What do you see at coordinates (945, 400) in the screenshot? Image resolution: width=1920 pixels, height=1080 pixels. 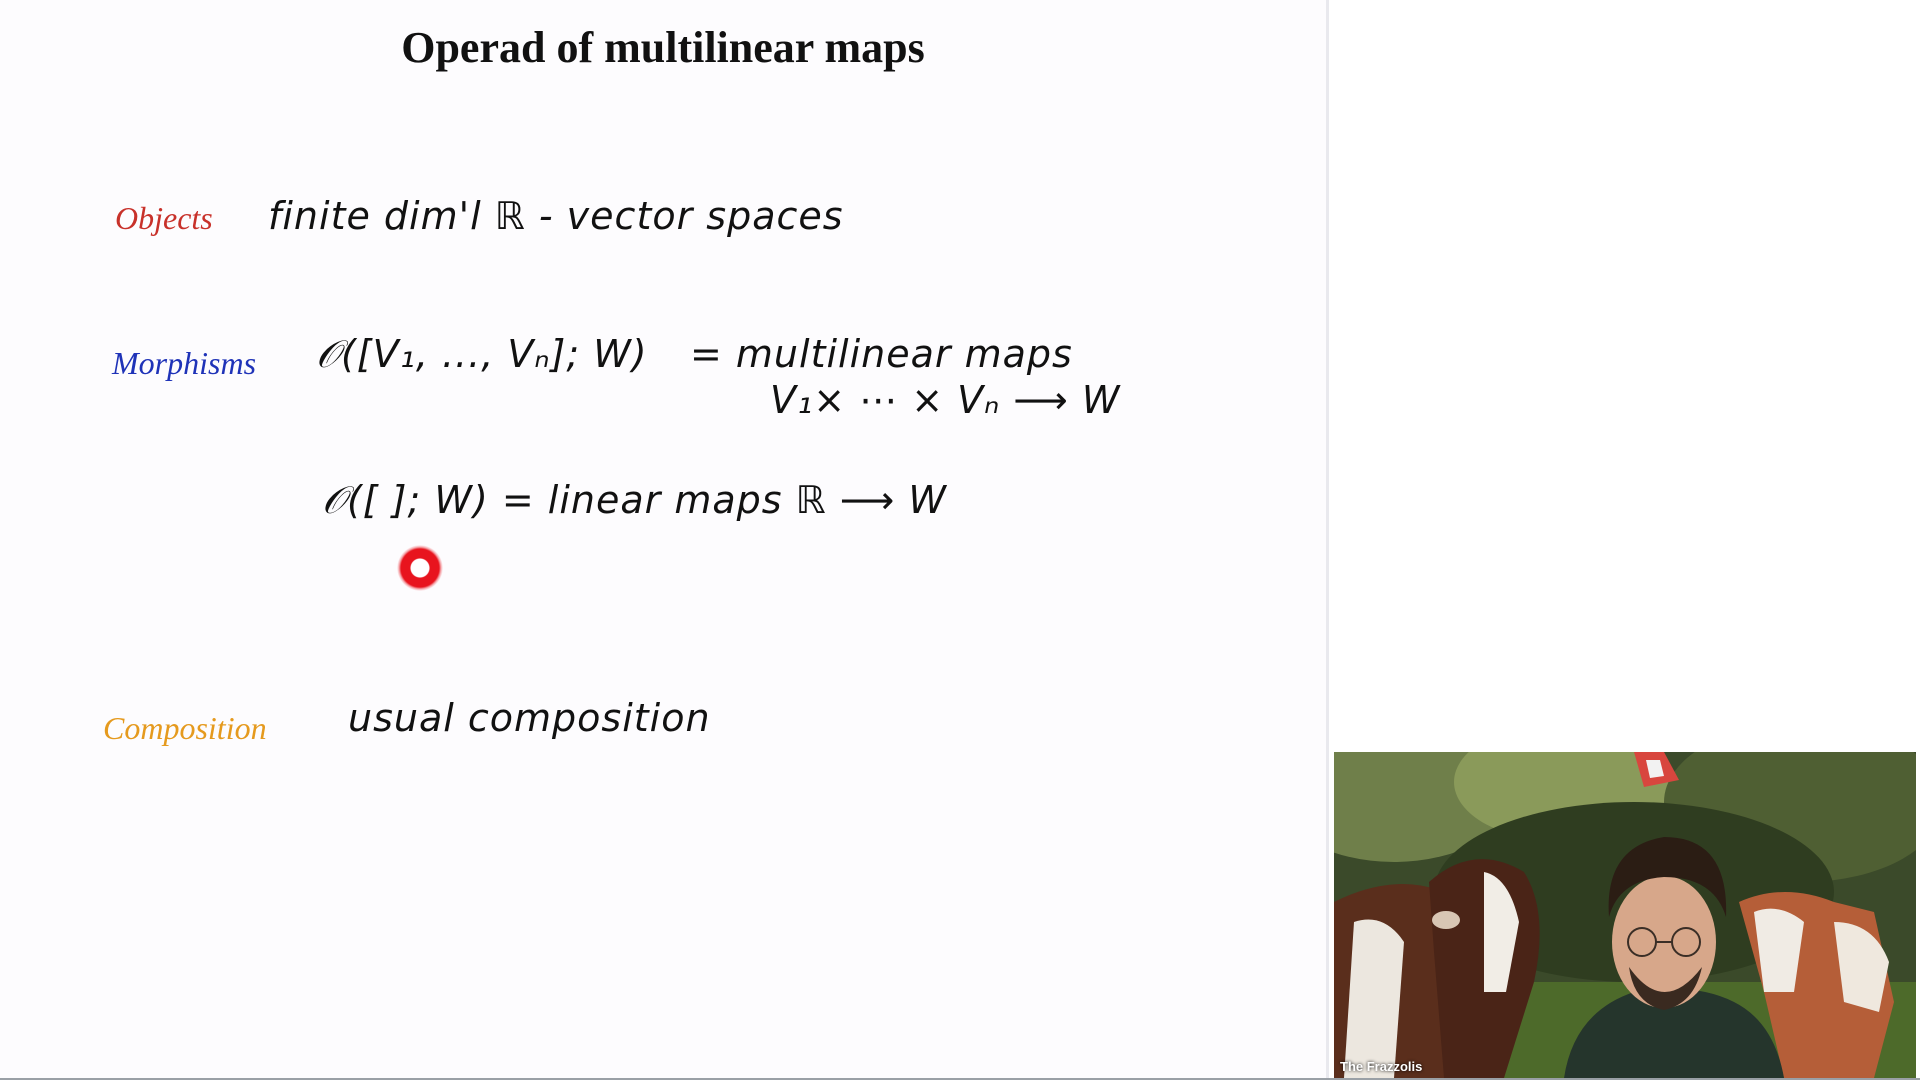 I see `morphisms-line2: V₁× ⋯ × Vₙ ⟶ W` at bounding box center [945, 400].